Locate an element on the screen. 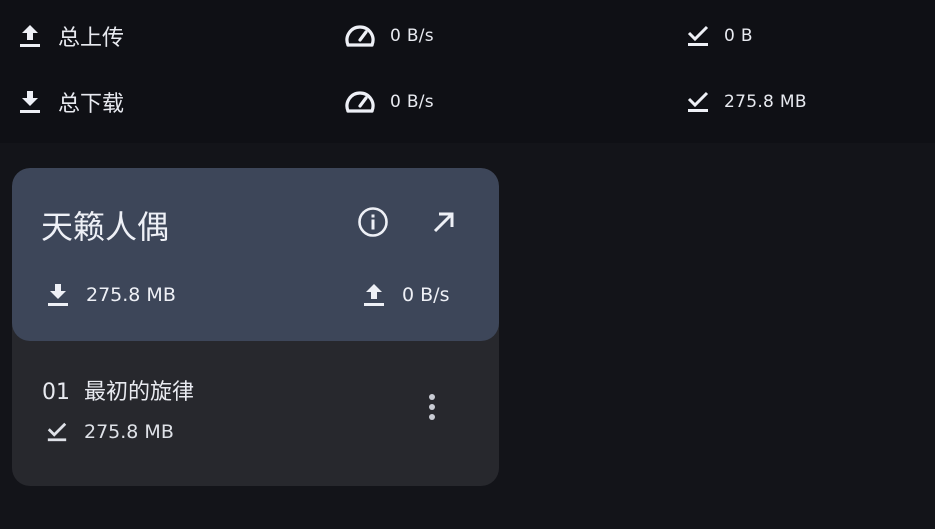 The image size is (935, 529). track-size-value: 275.8 MB is located at coordinates (129, 432).